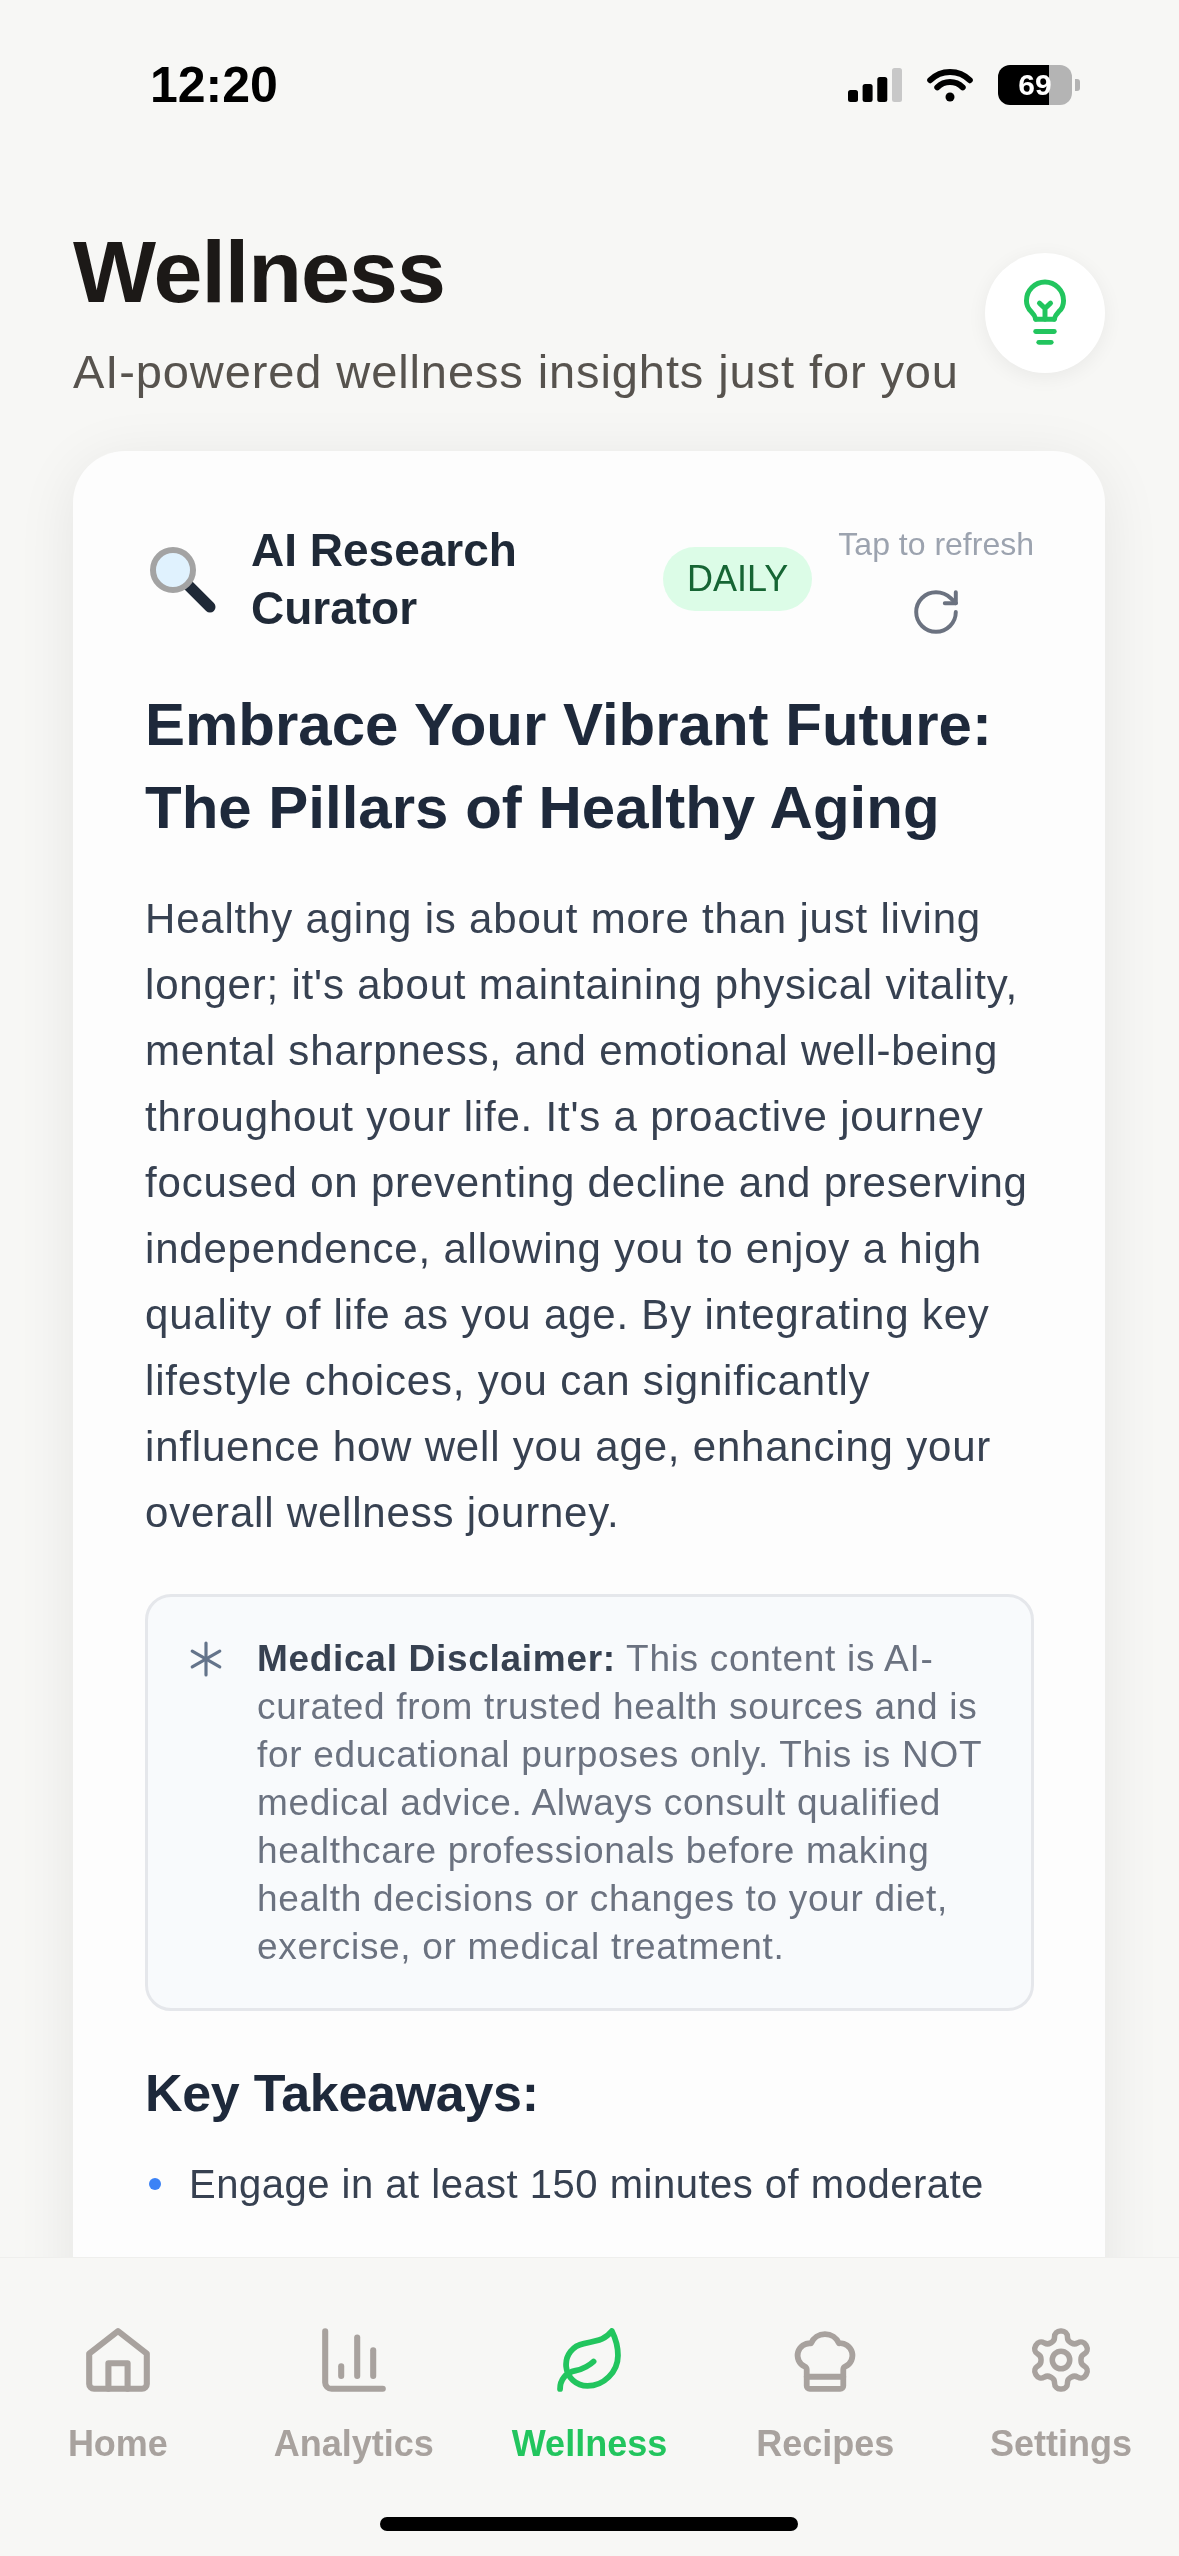 The height and width of the screenshot is (2556, 1179). I want to click on nav-tab: Home, so click(117, 2397).